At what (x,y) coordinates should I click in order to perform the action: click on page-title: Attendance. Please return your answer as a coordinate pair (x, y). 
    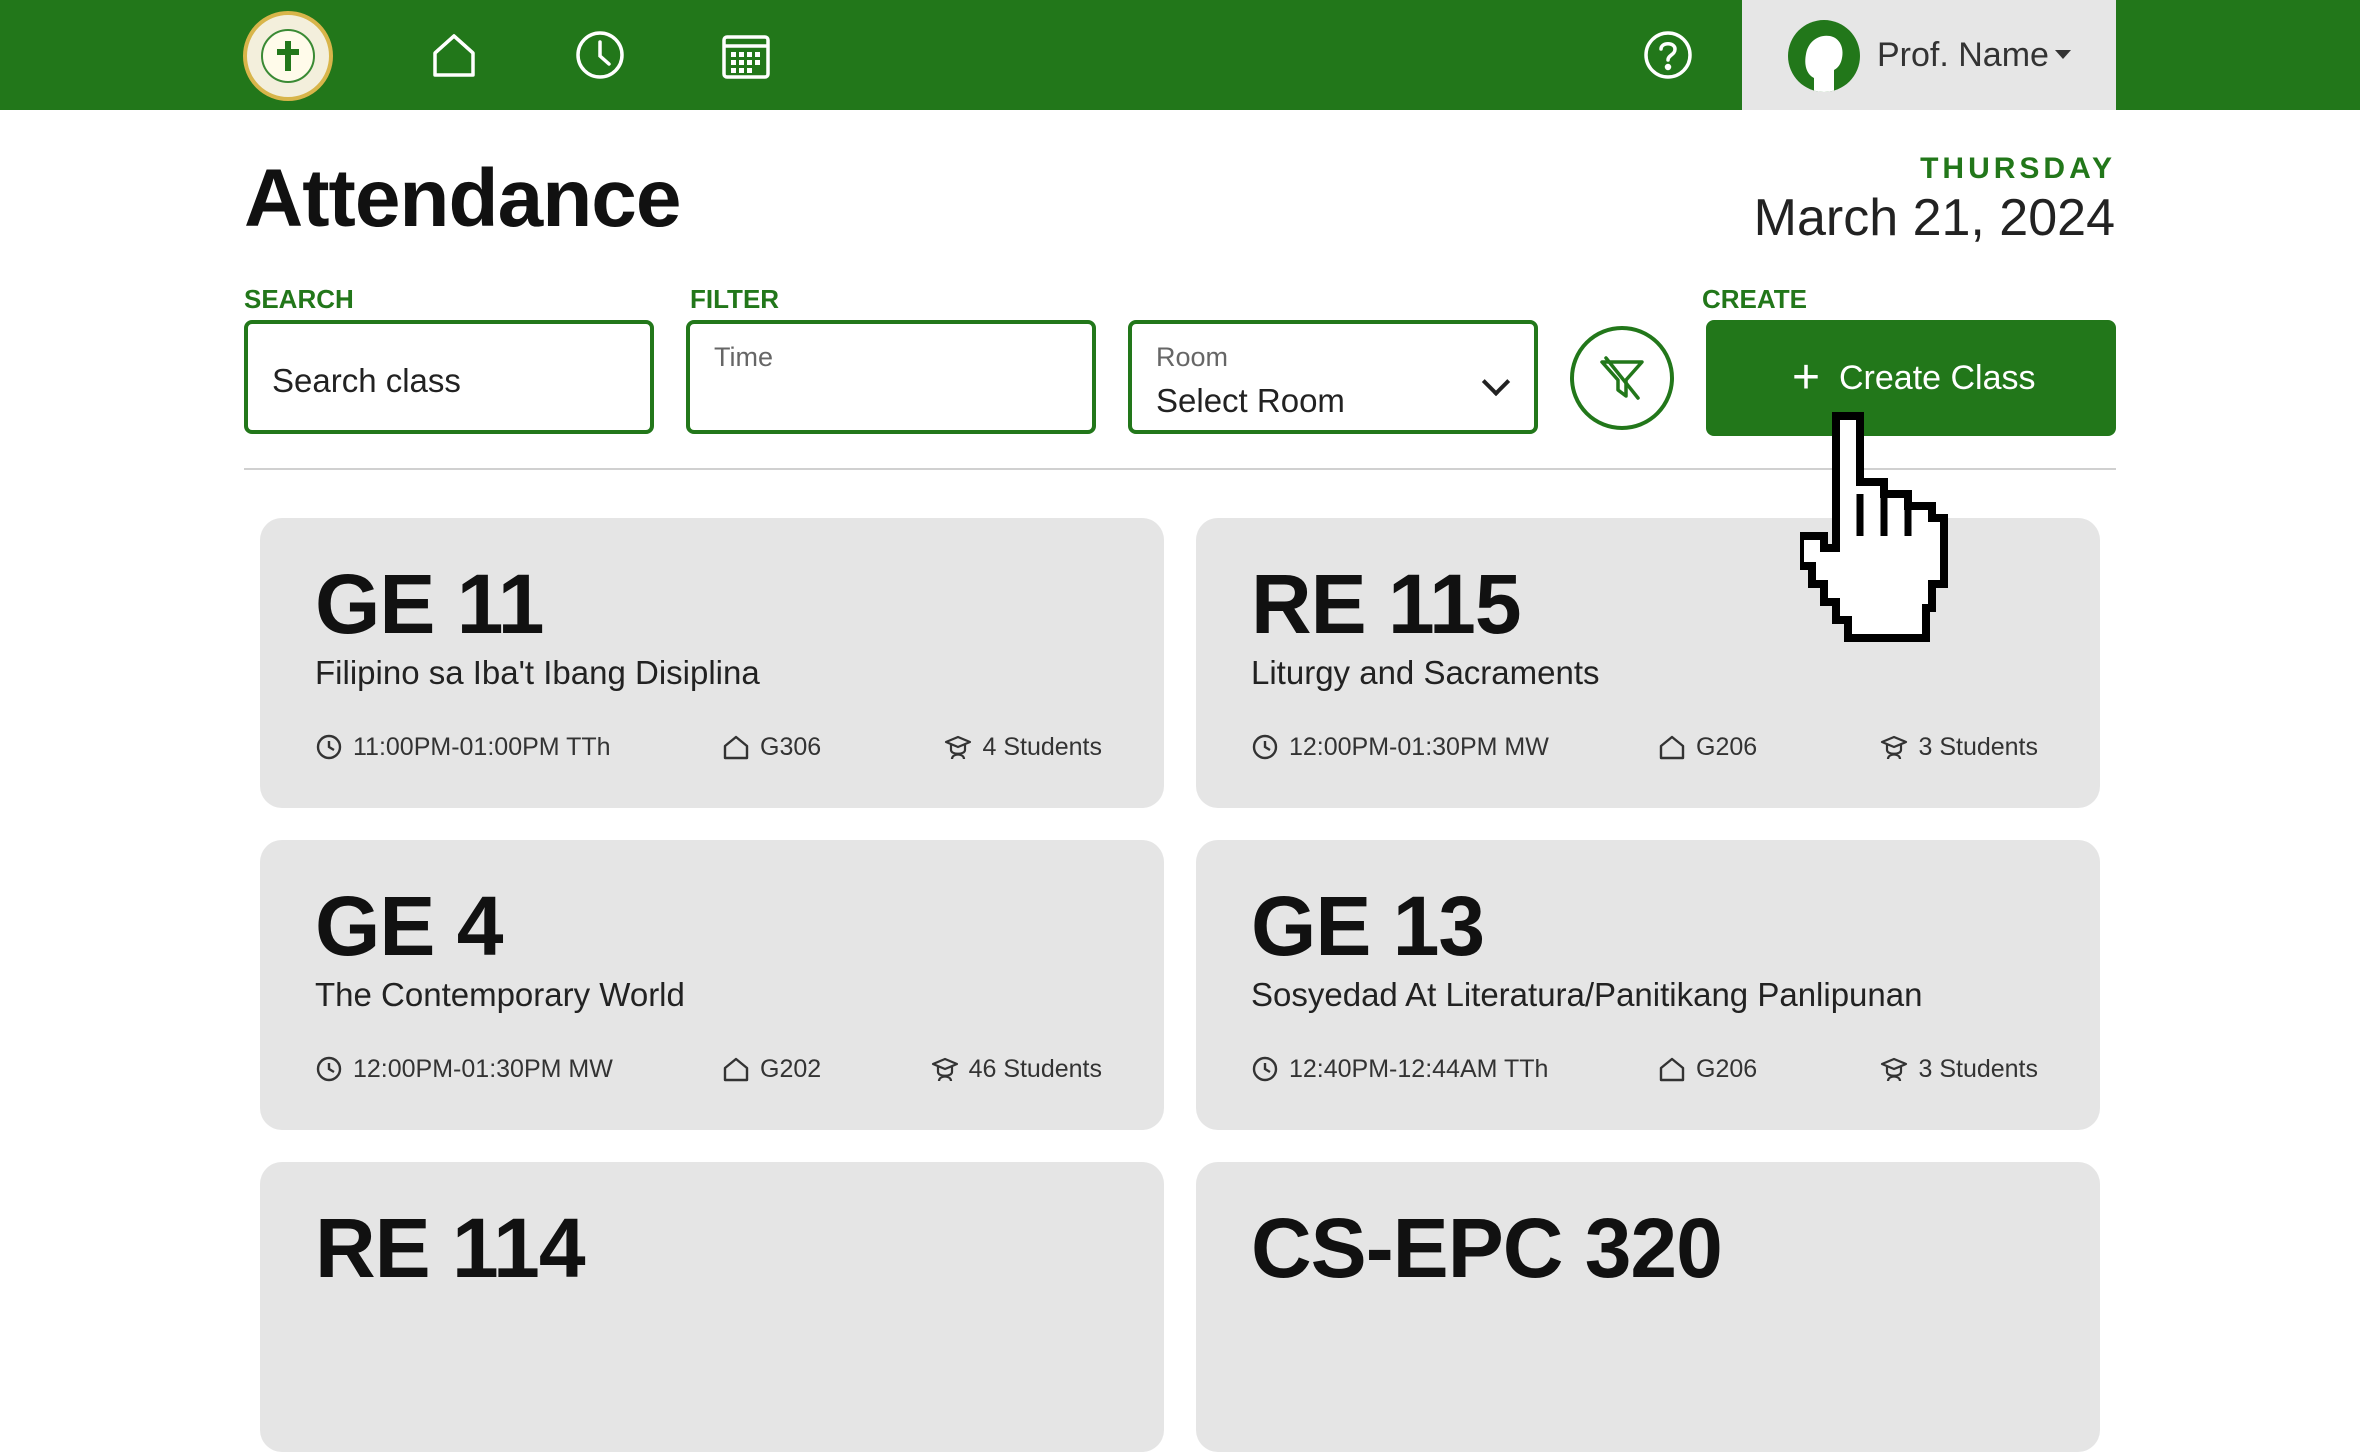
    Looking at the image, I should click on (463, 198).